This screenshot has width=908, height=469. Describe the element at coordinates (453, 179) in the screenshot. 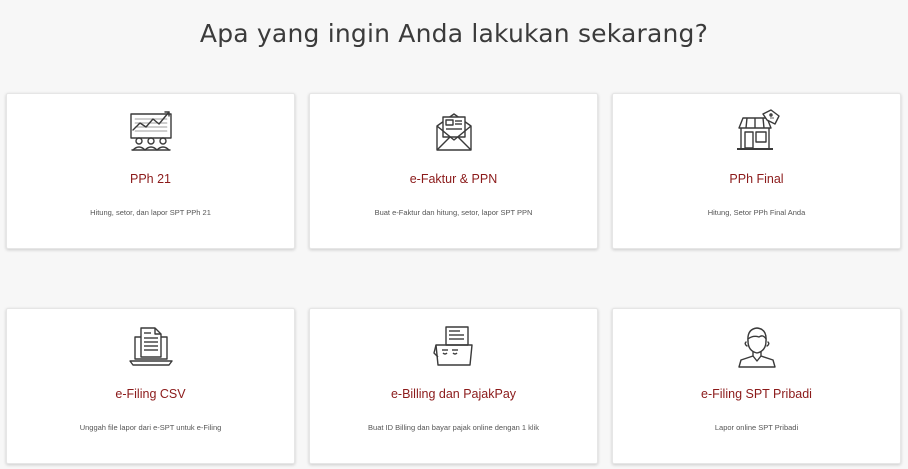

I see `card-title: e-Faktur & PPN` at that location.